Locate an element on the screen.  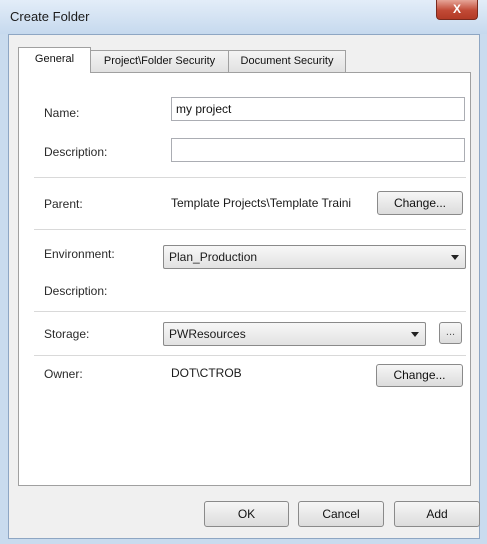
tab-general-label: General is located at coordinates (54, 59).